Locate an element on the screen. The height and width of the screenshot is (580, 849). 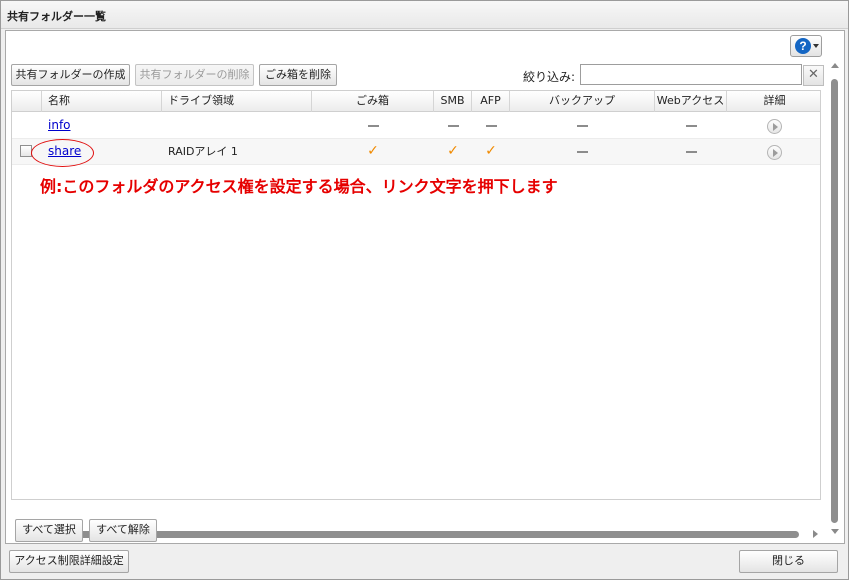
table-row: info is located at coordinates (416, 126).